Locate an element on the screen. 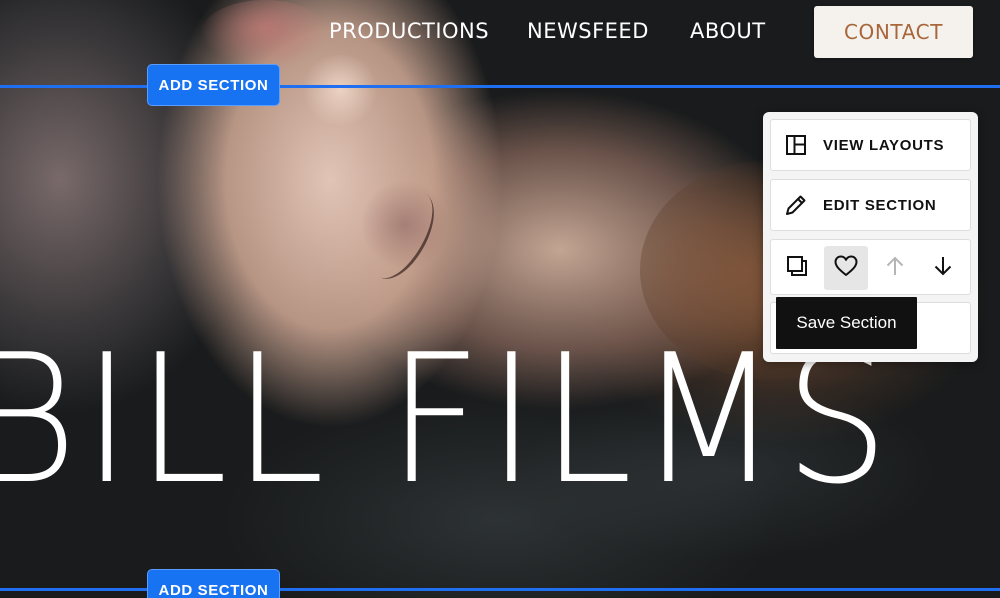  edit-section-button: EDIT SECTION is located at coordinates (870, 205).